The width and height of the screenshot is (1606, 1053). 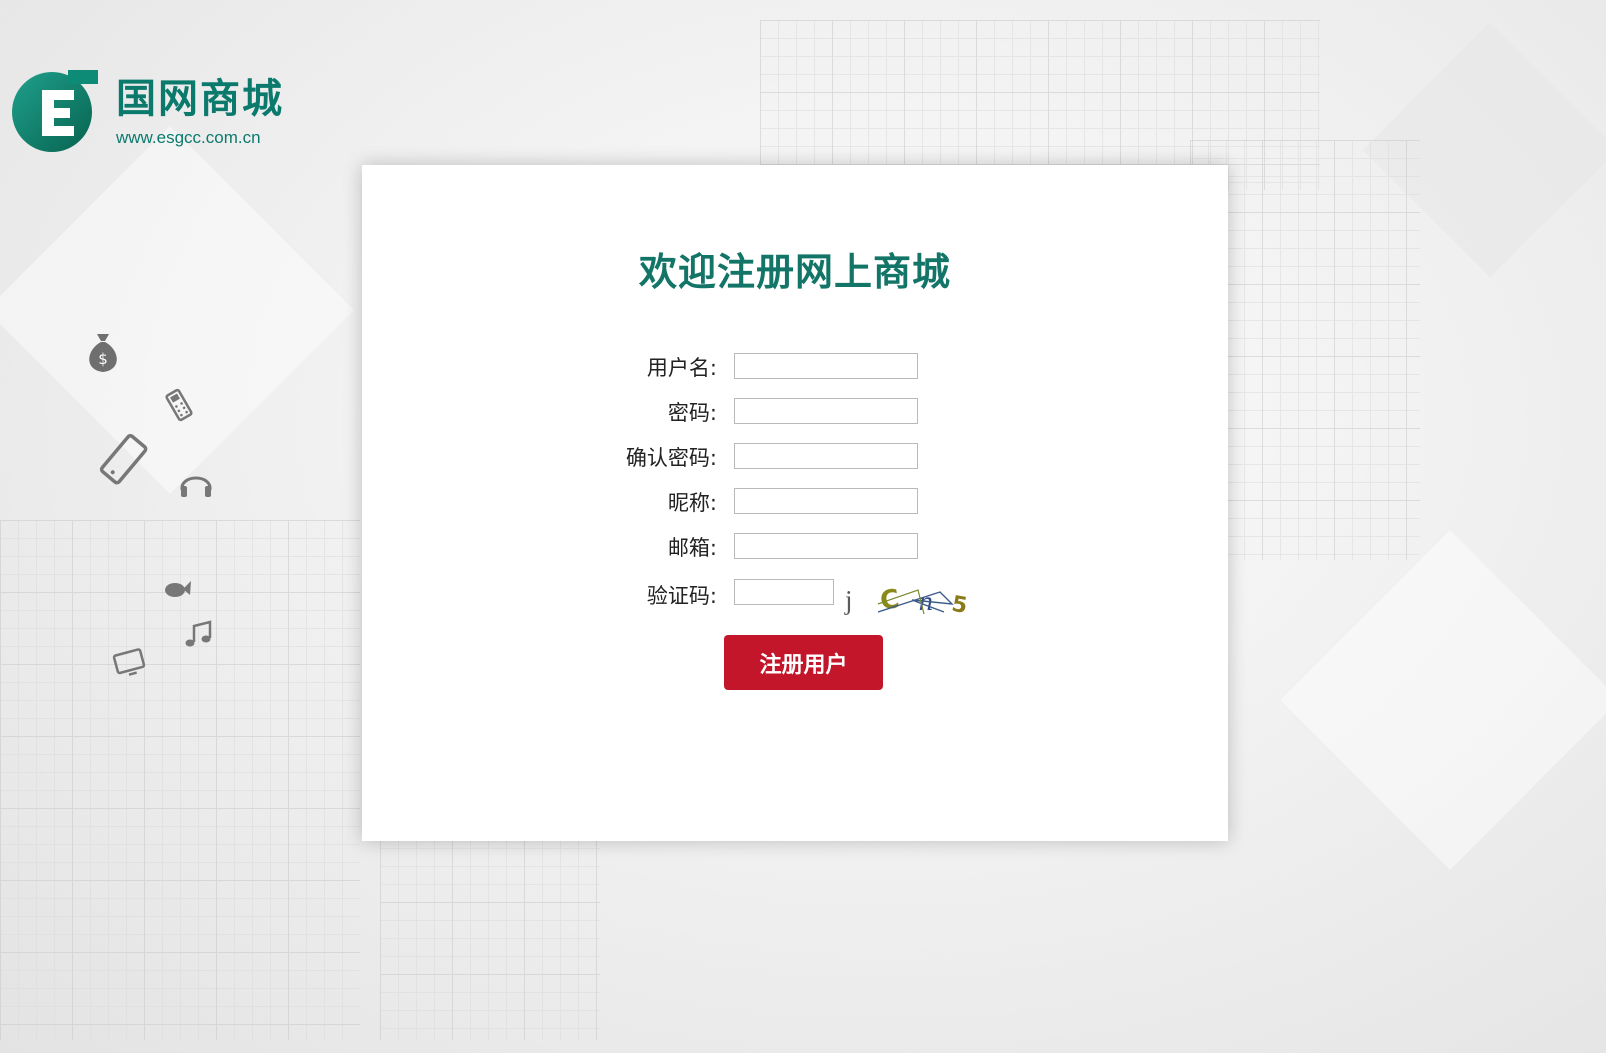 I want to click on captcha-image: jCn5 j C n 5, so click(x=915, y=599).